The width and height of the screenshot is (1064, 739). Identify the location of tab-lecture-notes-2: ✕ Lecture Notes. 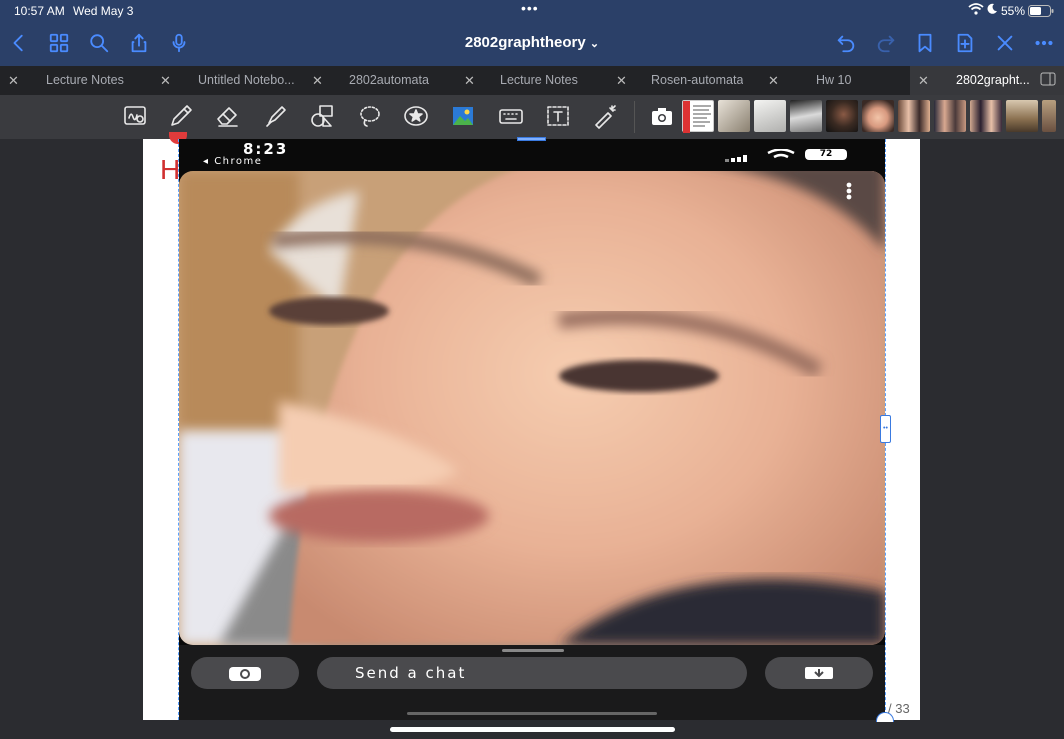
(532, 80).